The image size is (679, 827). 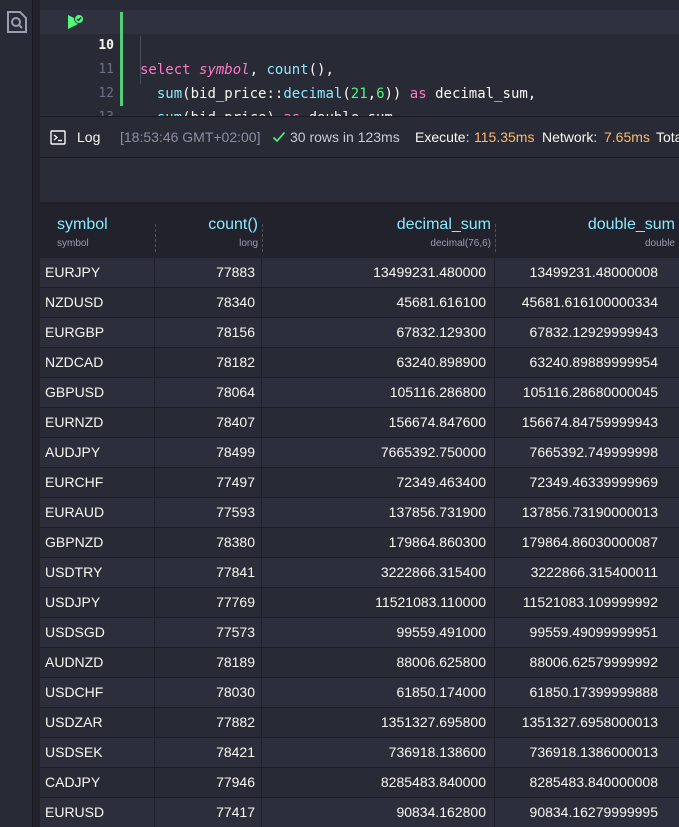 What do you see at coordinates (587, 230) in the screenshot?
I see `column-header-double-sum: double_sum double` at bounding box center [587, 230].